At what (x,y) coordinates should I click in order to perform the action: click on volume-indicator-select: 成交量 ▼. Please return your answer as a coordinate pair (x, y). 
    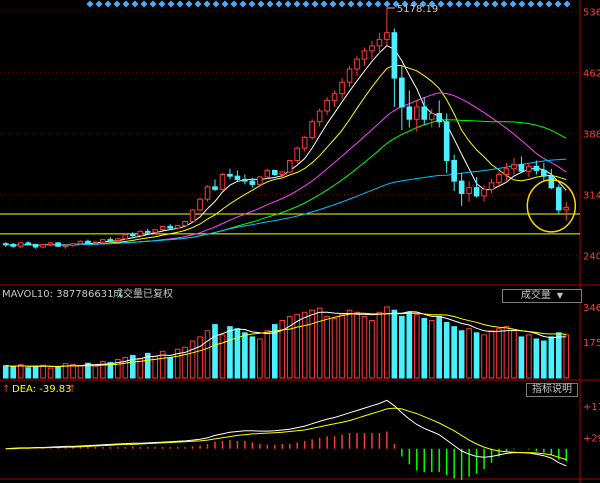
    Looking at the image, I should click on (542, 296).